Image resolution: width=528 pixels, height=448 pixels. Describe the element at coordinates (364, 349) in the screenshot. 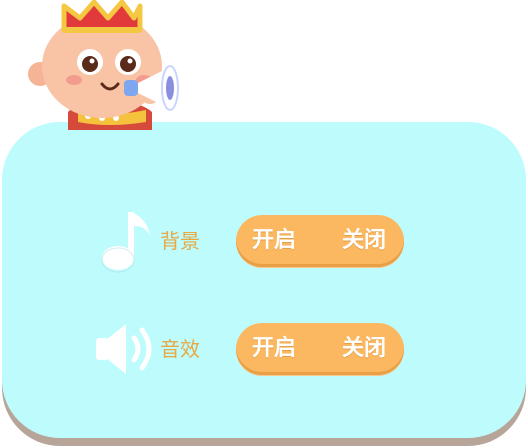

I see `sfx-off-button: 关闭` at that location.